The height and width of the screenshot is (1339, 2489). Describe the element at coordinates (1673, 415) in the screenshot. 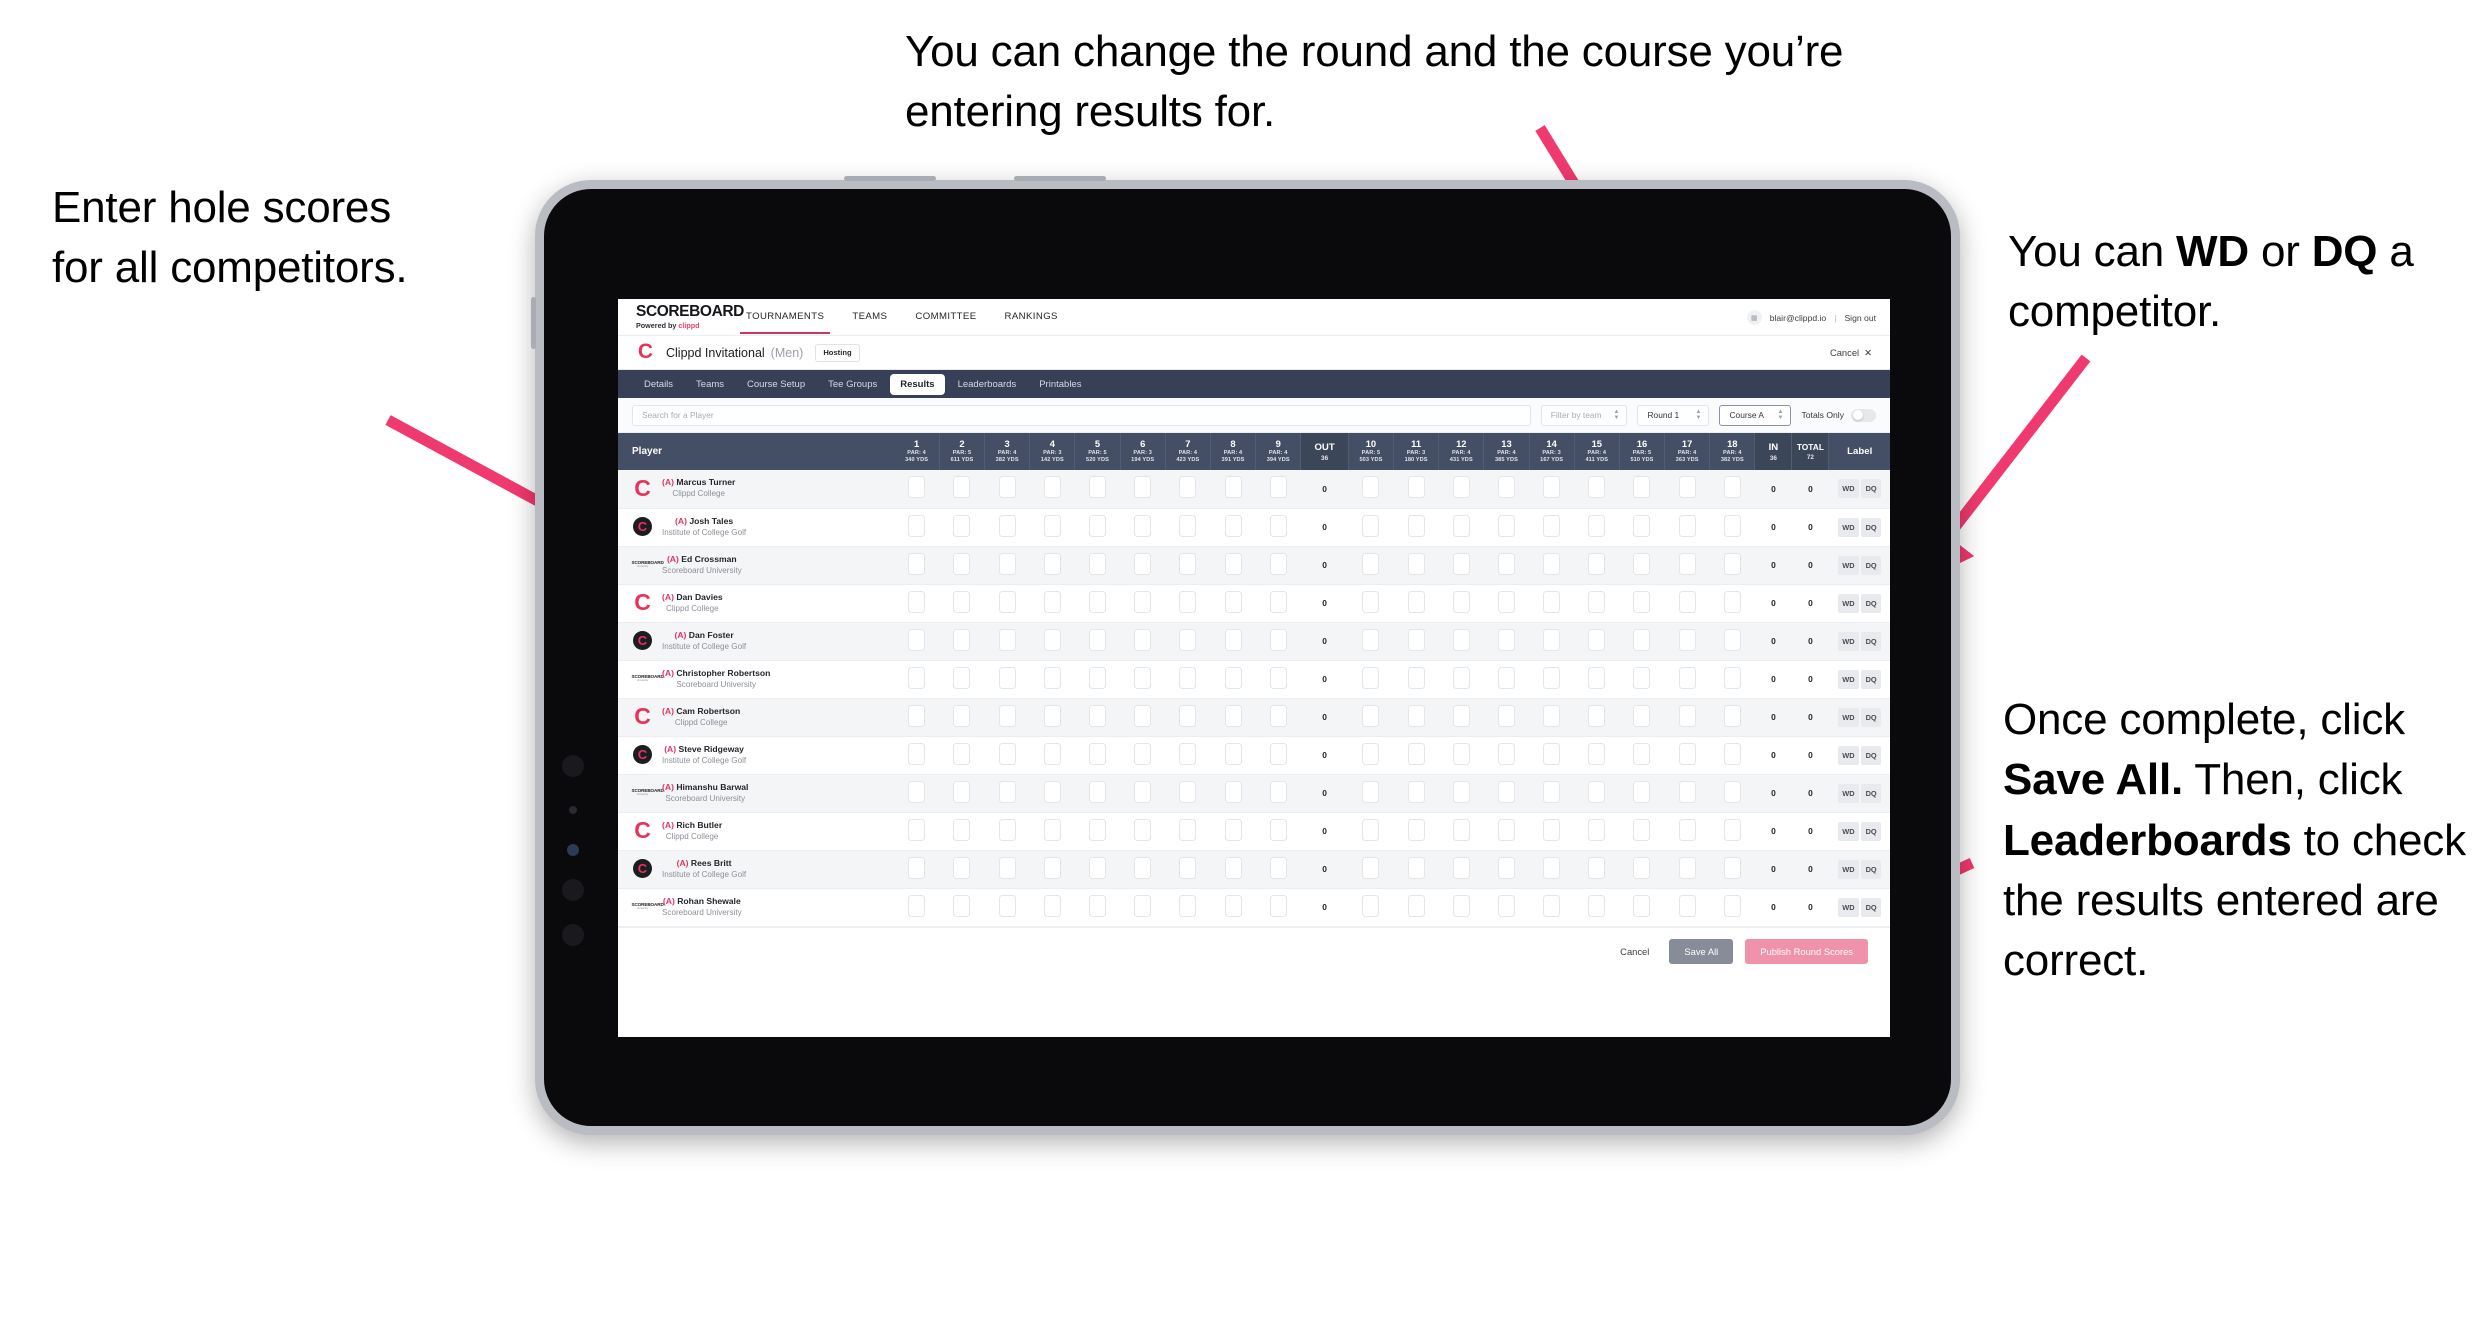

I see `round-select: Round 1 ▲ ▼` at that location.